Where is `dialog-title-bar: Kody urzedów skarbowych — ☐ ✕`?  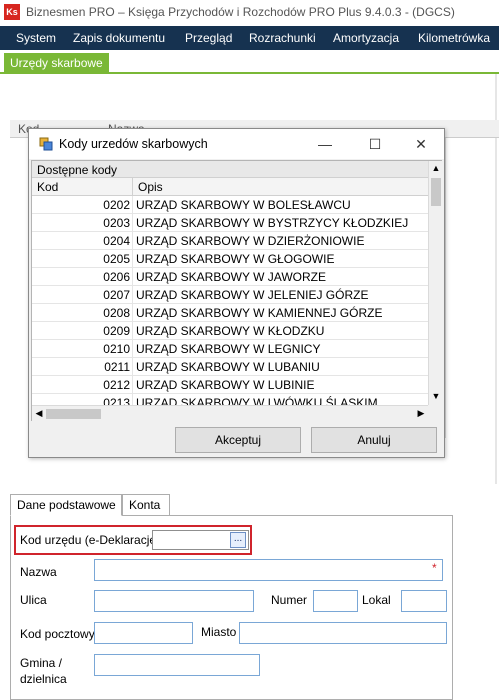
dialog-title-bar: Kody urzedów skarbowych — ☐ ✕ is located at coordinates (236, 144).